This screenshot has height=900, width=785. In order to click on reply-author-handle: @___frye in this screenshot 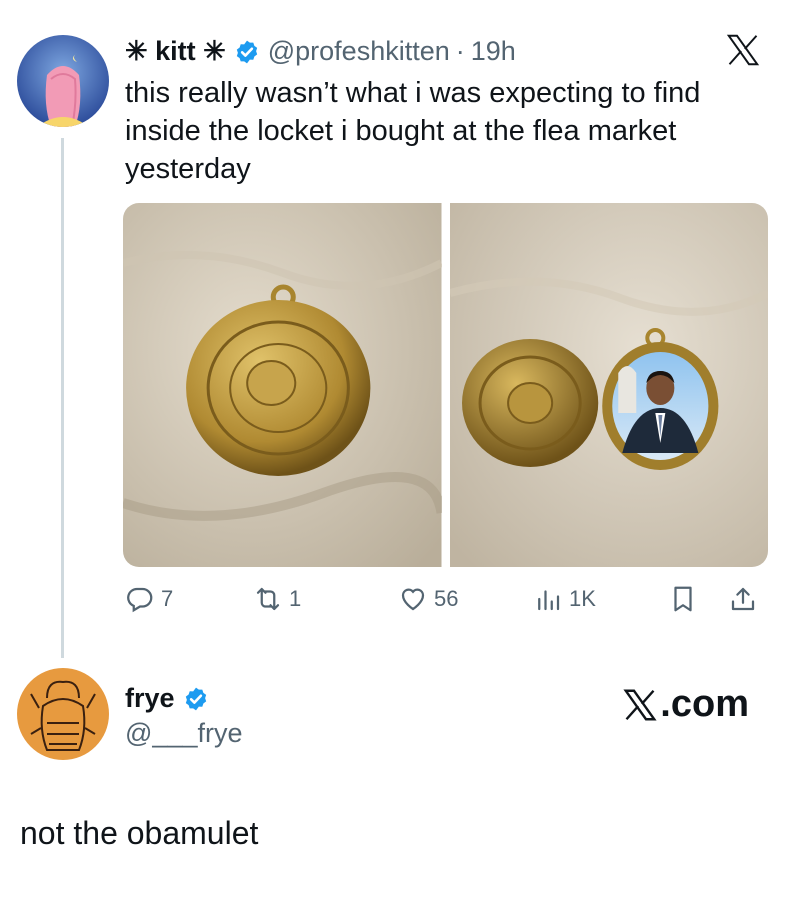, I will do `click(183, 733)`.